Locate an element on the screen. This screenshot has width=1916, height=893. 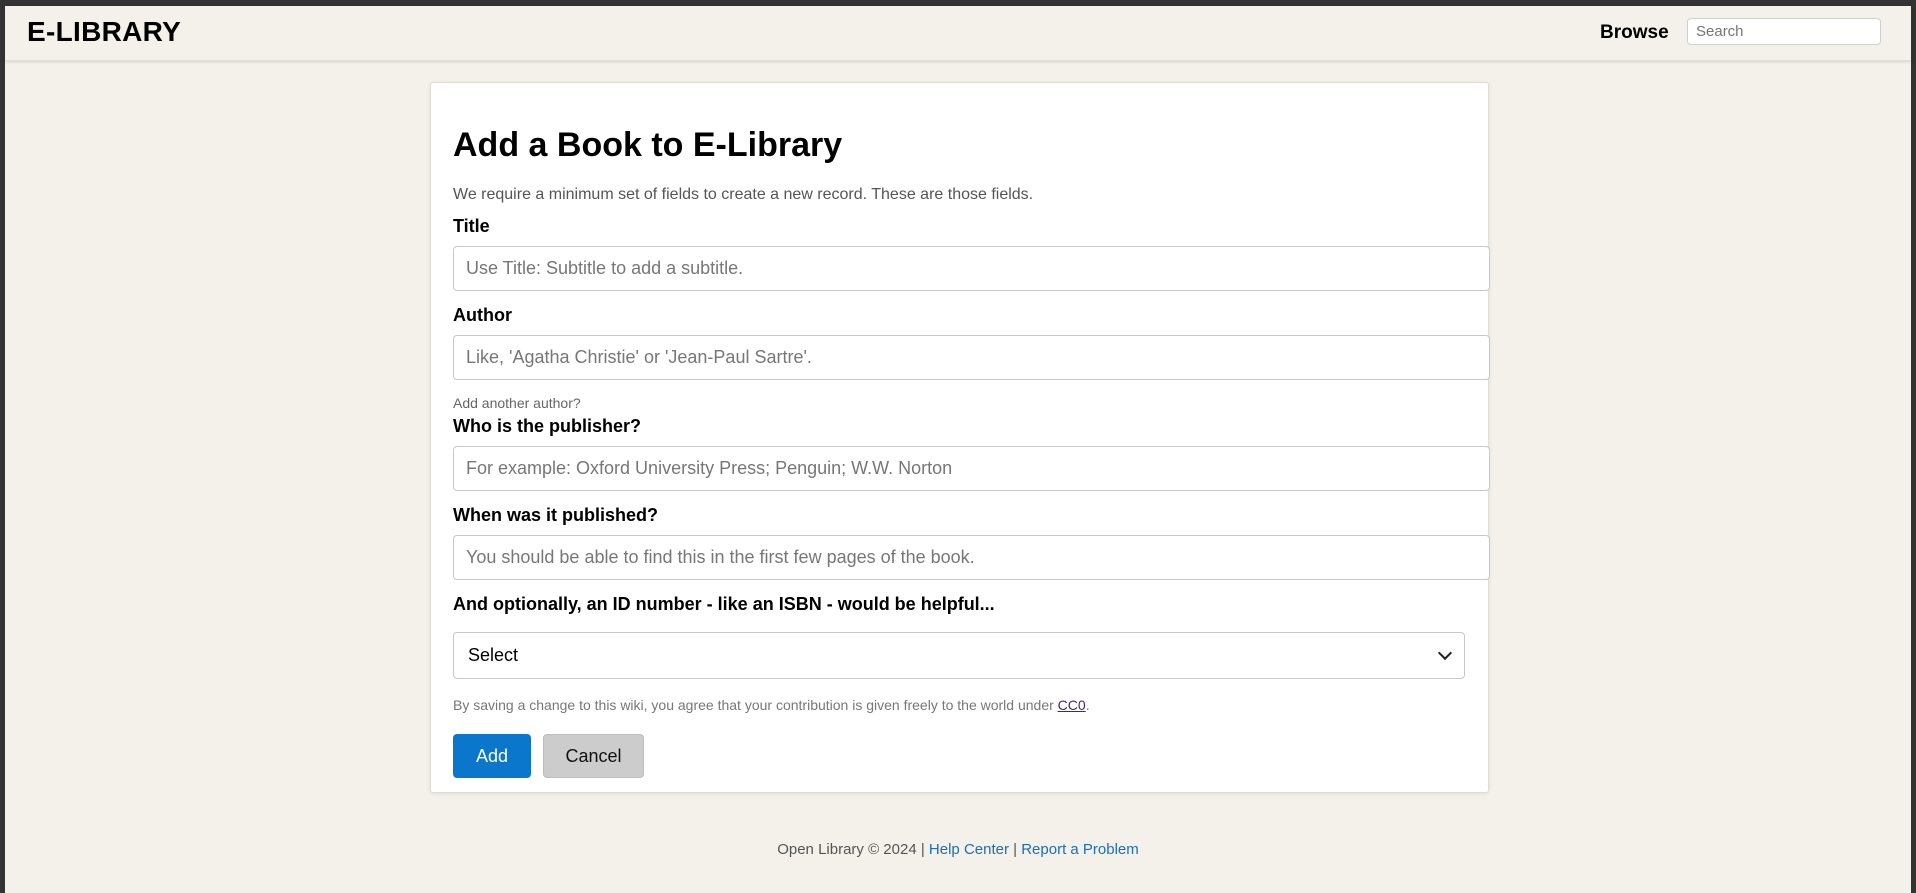
add-button: Add is located at coordinates (492, 756).